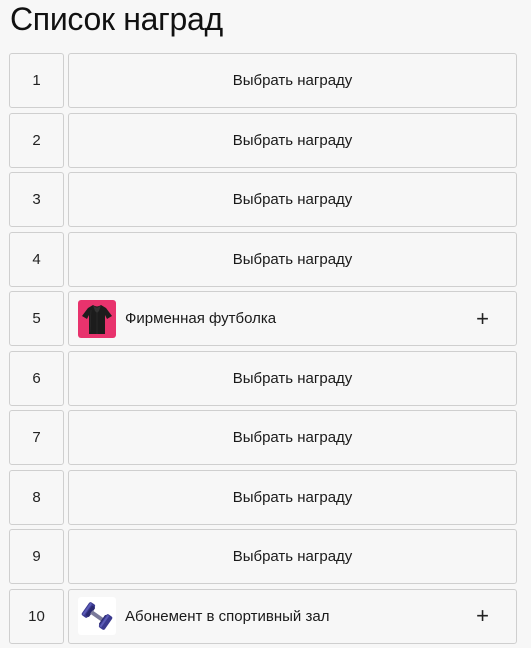 This screenshot has height=648, width=531. I want to click on dumbbell-icon, so click(97, 616).